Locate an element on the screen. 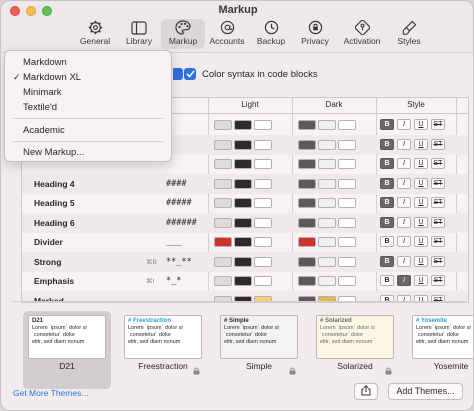 The height and width of the screenshot is (411, 474). theme-preview-heading: # Solarized is located at coordinates (336, 321).